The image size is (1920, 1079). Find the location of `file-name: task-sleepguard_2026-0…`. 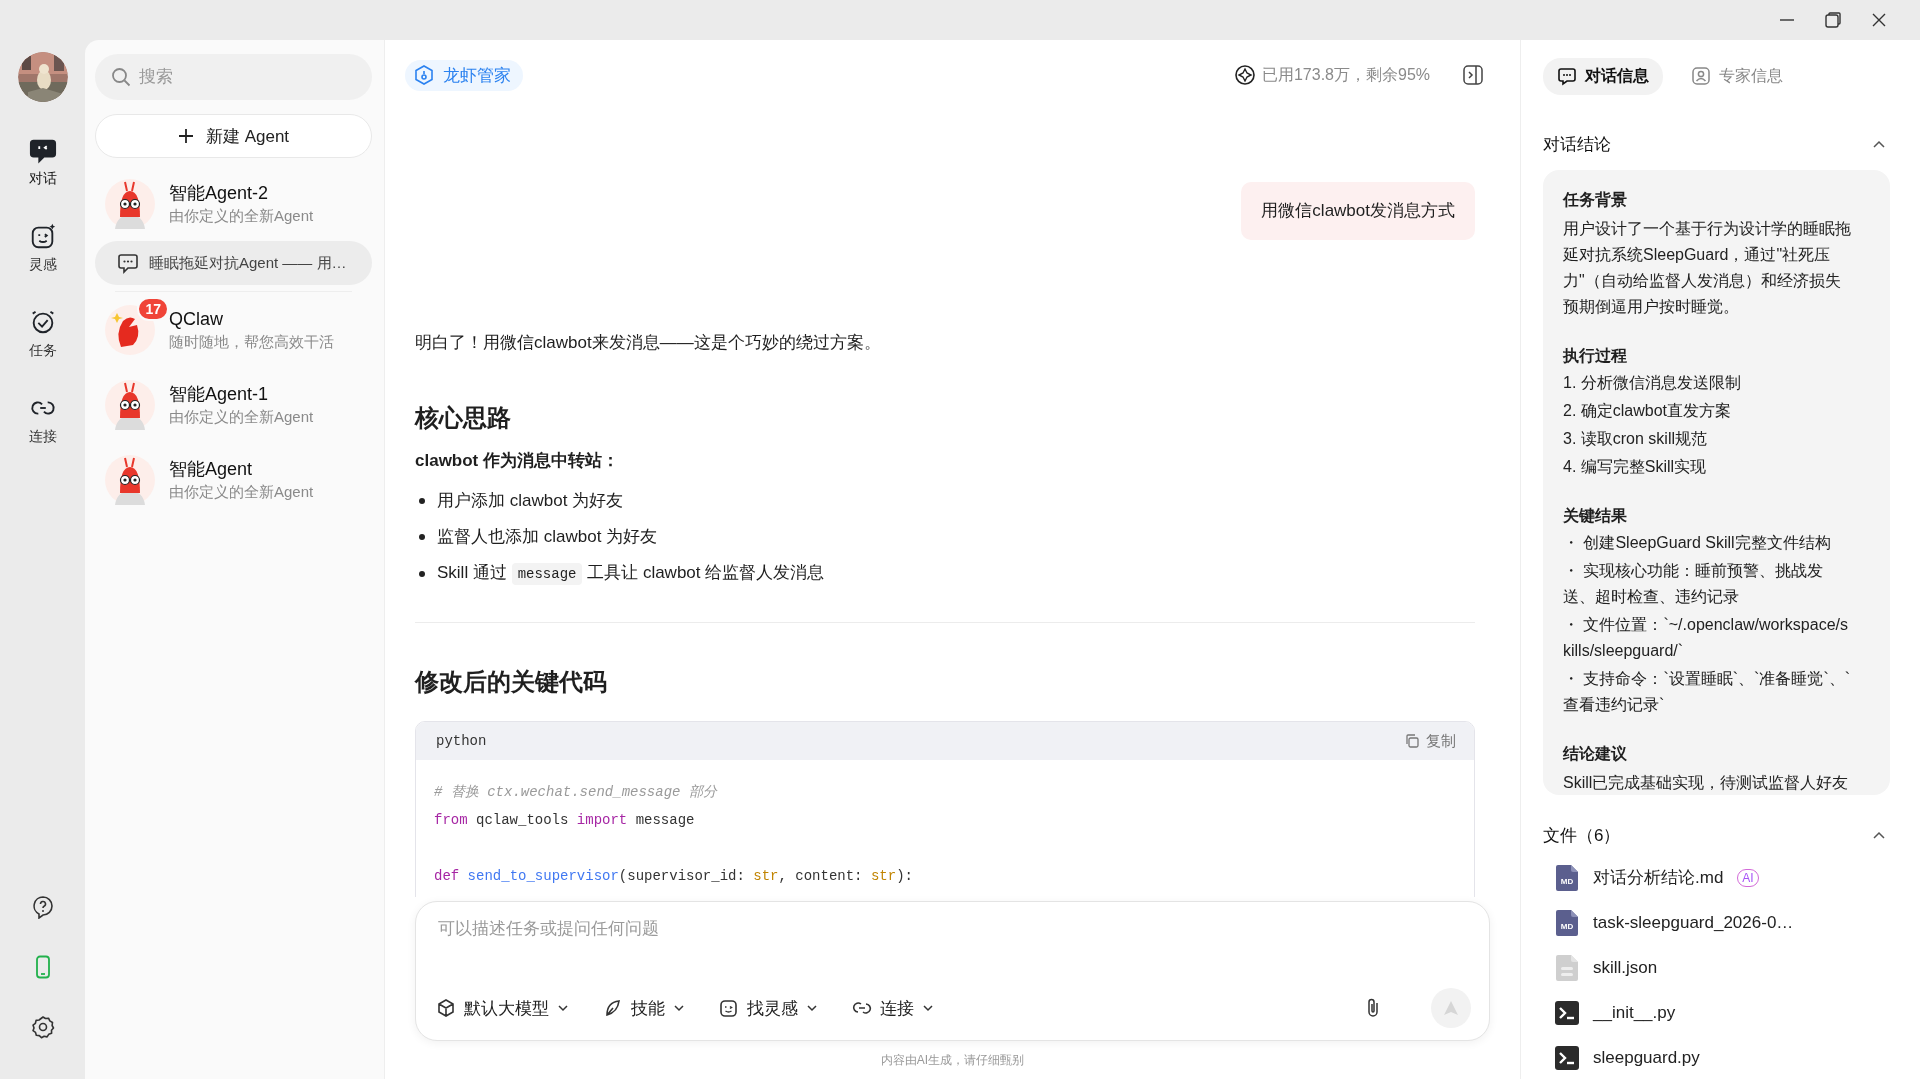

file-name: task-sleepguard_2026-0… is located at coordinates (1693, 922).